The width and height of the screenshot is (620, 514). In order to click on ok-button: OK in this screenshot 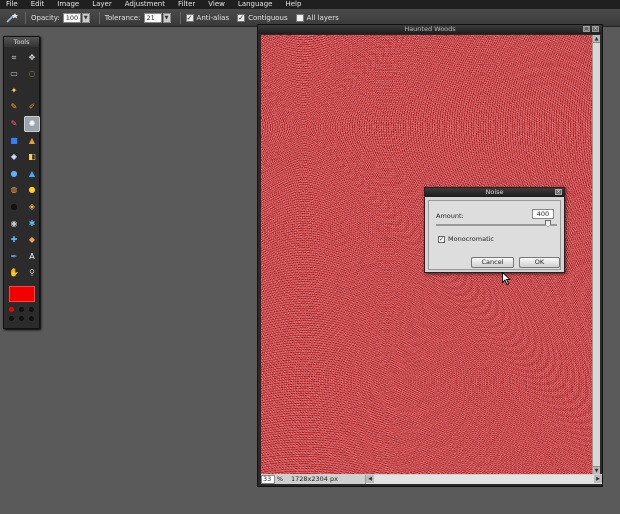, I will do `click(539, 262)`.